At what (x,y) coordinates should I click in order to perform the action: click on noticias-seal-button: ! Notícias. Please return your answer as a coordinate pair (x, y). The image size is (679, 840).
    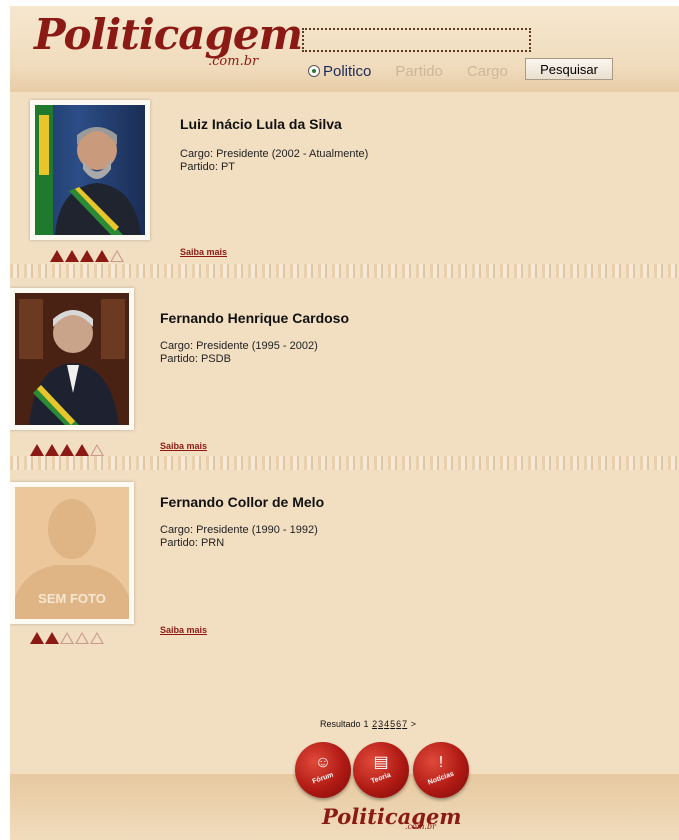
    Looking at the image, I should click on (441, 770).